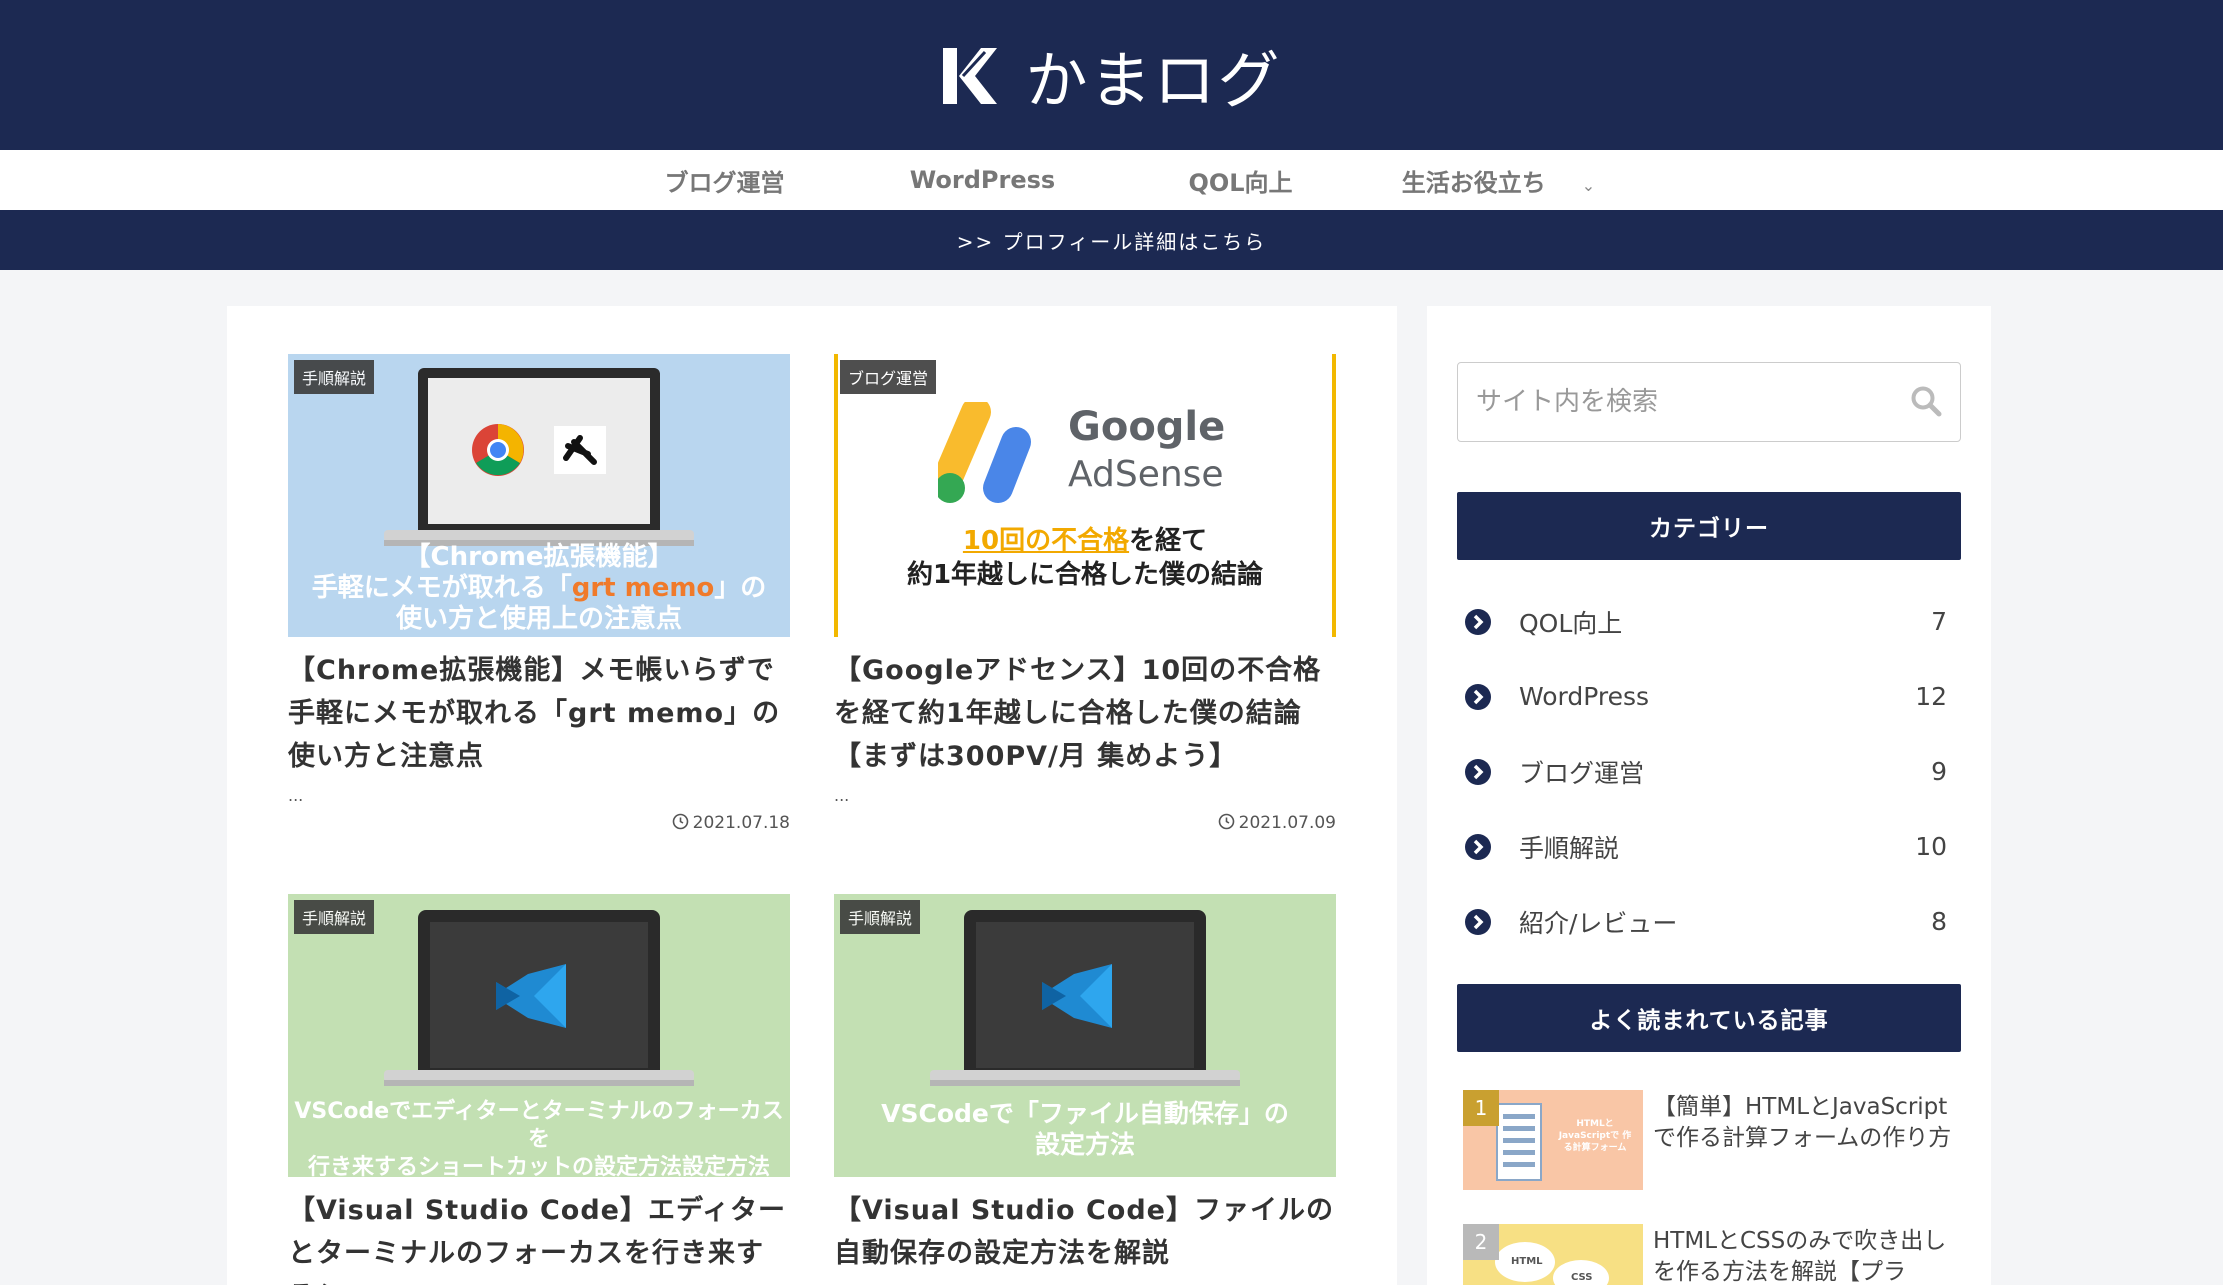 The height and width of the screenshot is (1285, 2223). I want to click on search-box, so click(1709, 402).